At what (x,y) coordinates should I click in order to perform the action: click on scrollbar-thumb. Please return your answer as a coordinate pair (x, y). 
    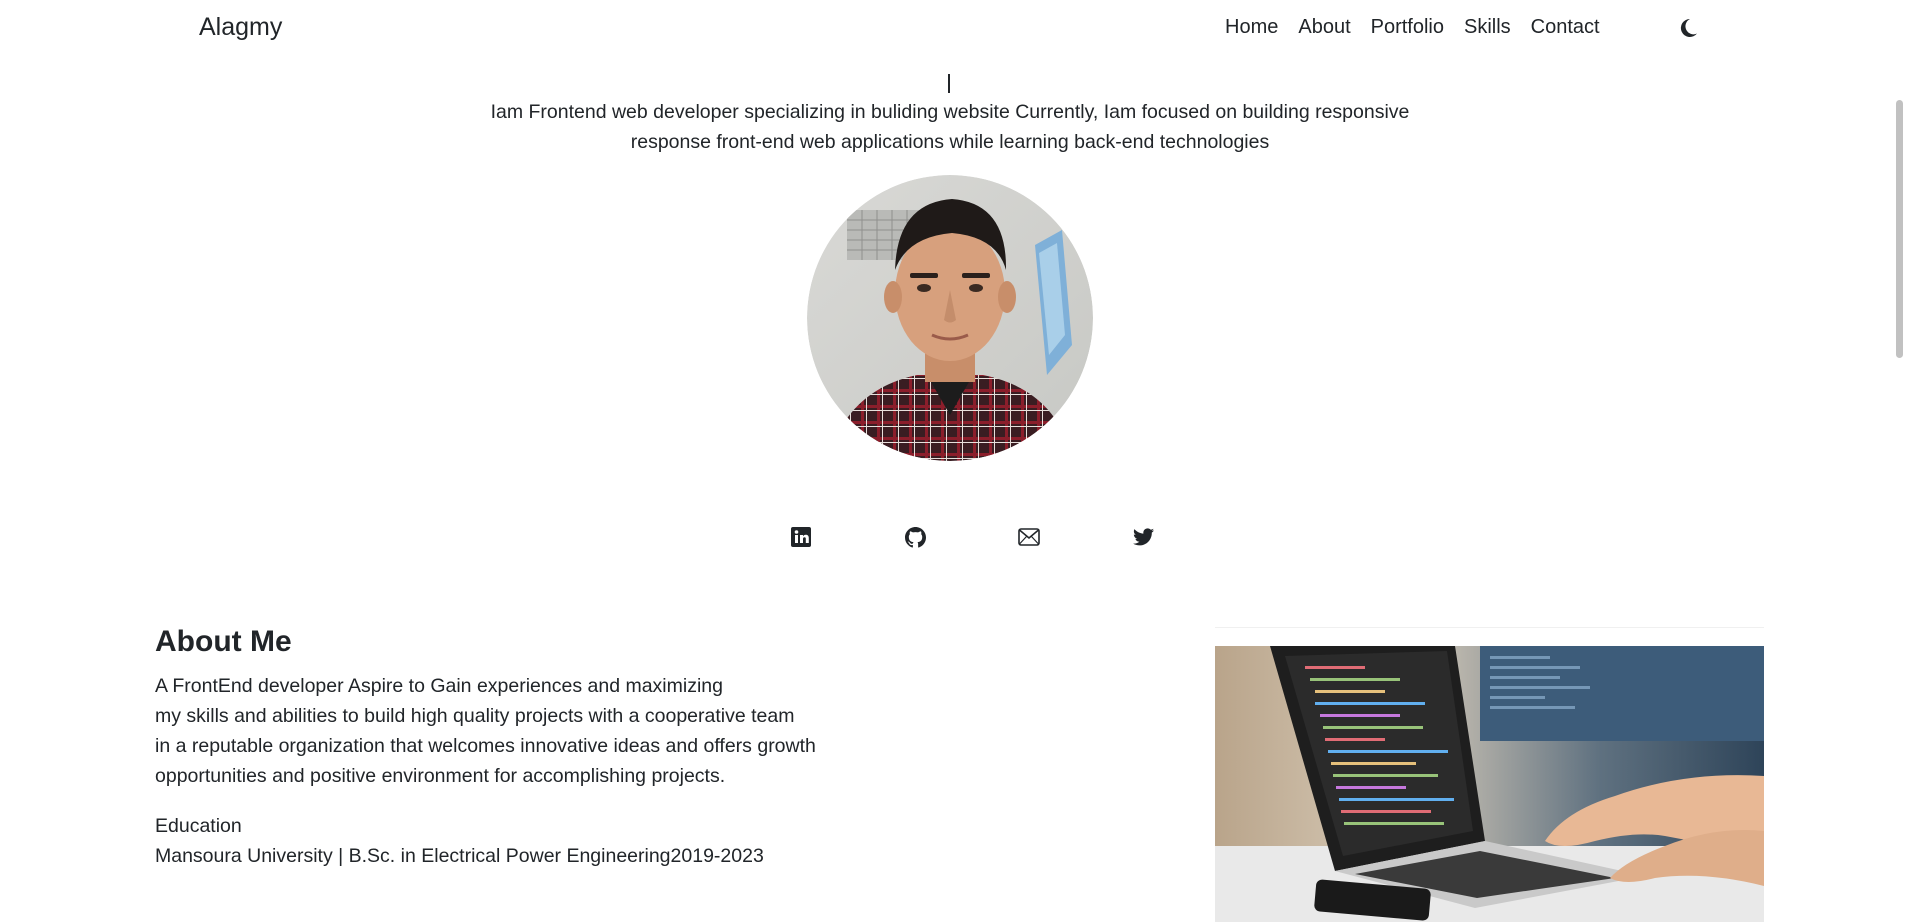
    Looking at the image, I should click on (1899, 229).